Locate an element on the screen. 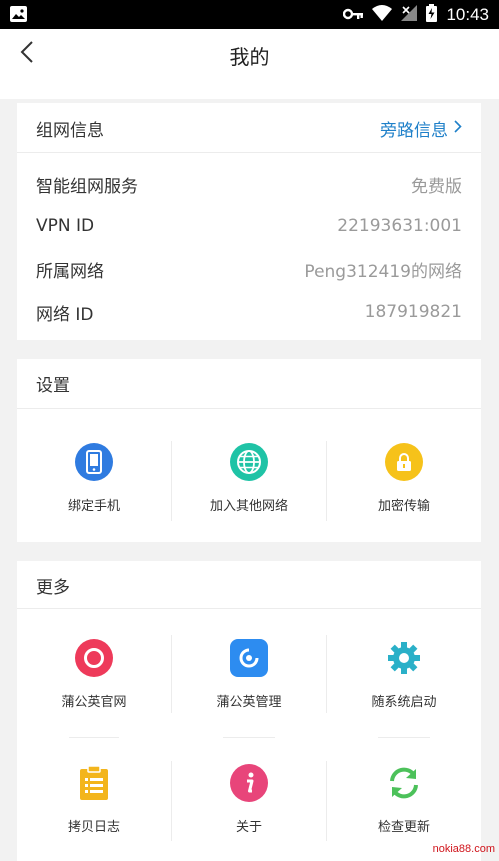  bypass-info-link: 旁路信息 is located at coordinates (421, 128).